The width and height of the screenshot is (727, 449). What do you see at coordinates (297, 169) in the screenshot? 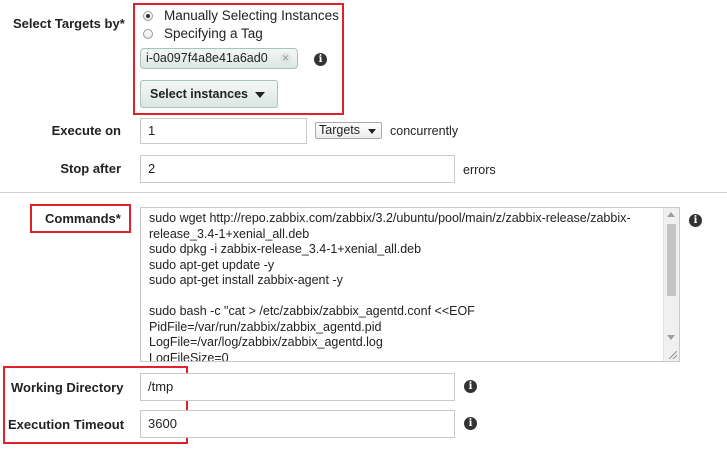
I see `stop-after-input: 2` at bounding box center [297, 169].